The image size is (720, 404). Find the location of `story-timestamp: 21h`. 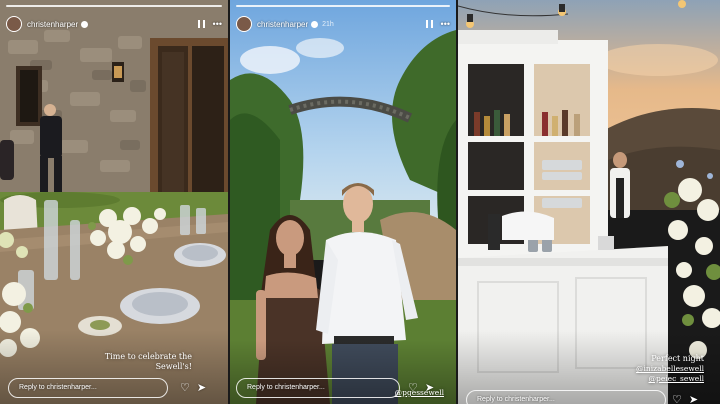

story-timestamp: 21h is located at coordinates (328, 24).